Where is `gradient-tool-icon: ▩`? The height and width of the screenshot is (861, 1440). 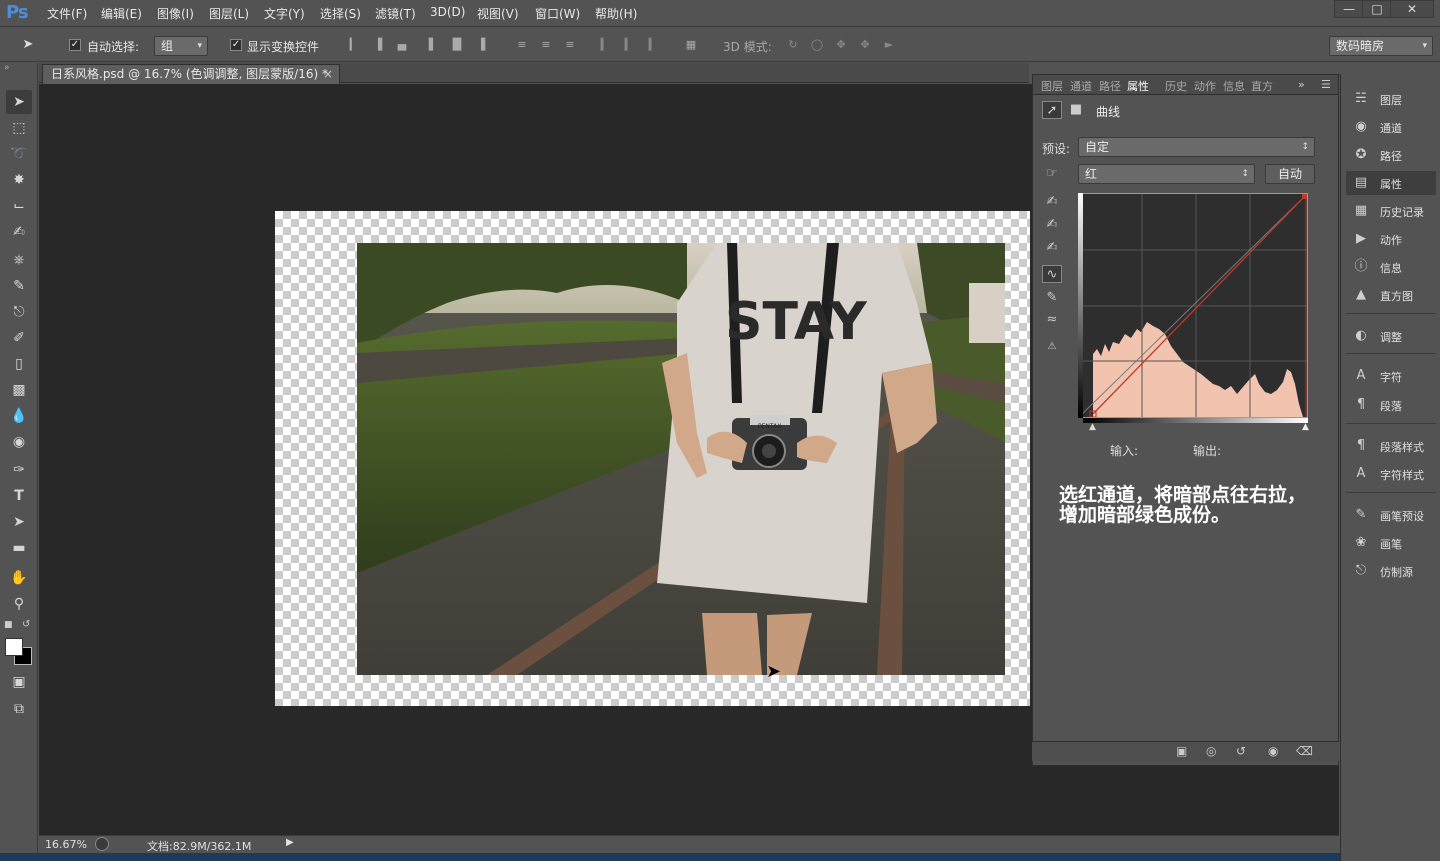 gradient-tool-icon: ▩ is located at coordinates (19, 390).